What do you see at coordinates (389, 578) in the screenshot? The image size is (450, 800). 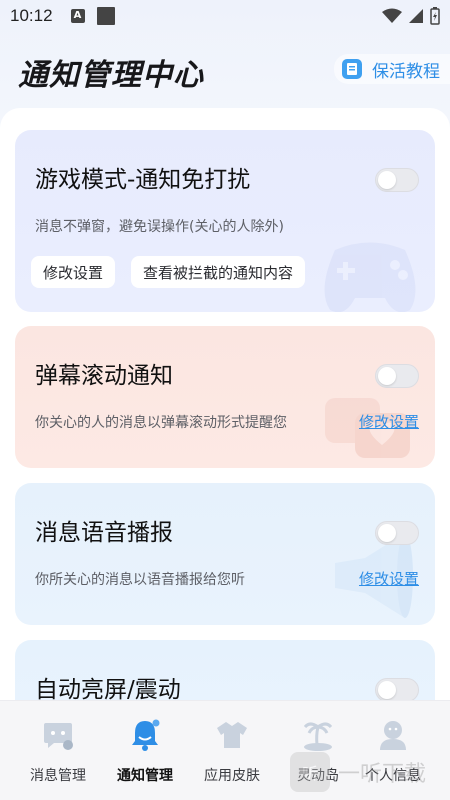 I see `voice-settings-link: 修改设置` at bounding box center [389, 578].